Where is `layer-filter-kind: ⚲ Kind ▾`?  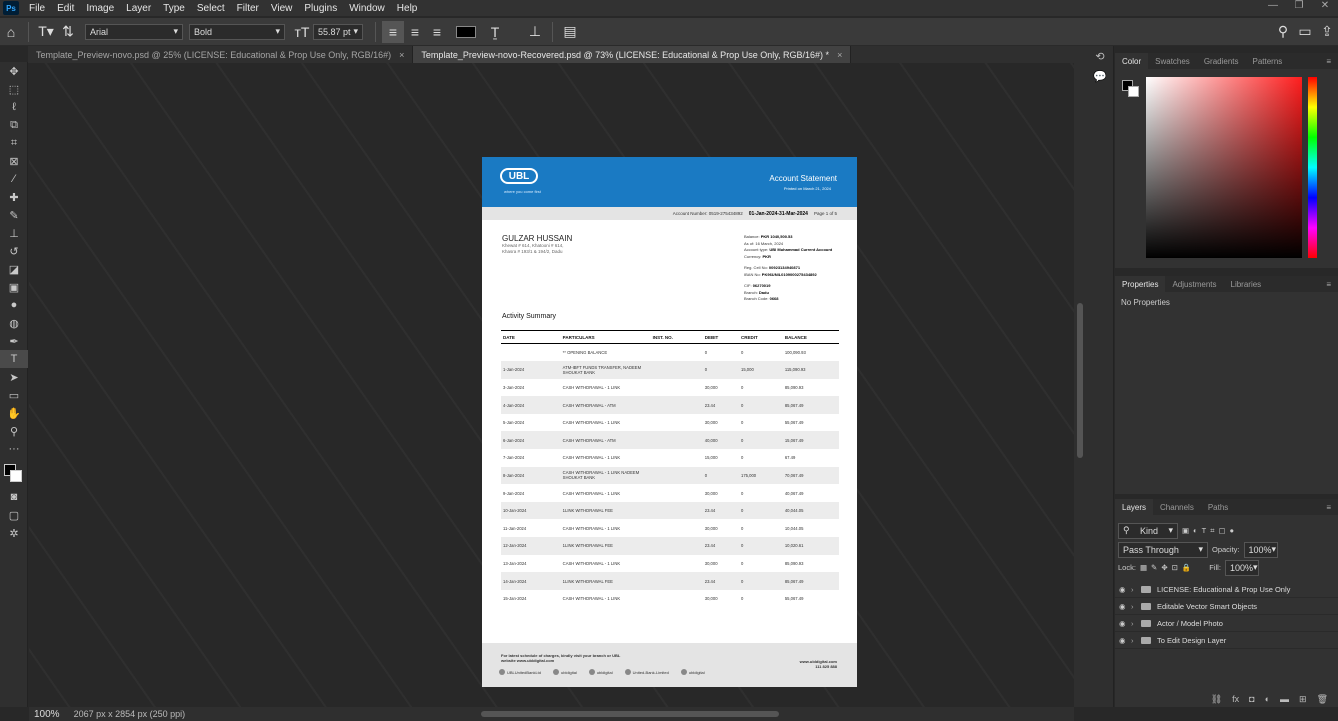
layer-filter-kind: ⚲ Kind ▾ is located at coordinates (1148, 530).